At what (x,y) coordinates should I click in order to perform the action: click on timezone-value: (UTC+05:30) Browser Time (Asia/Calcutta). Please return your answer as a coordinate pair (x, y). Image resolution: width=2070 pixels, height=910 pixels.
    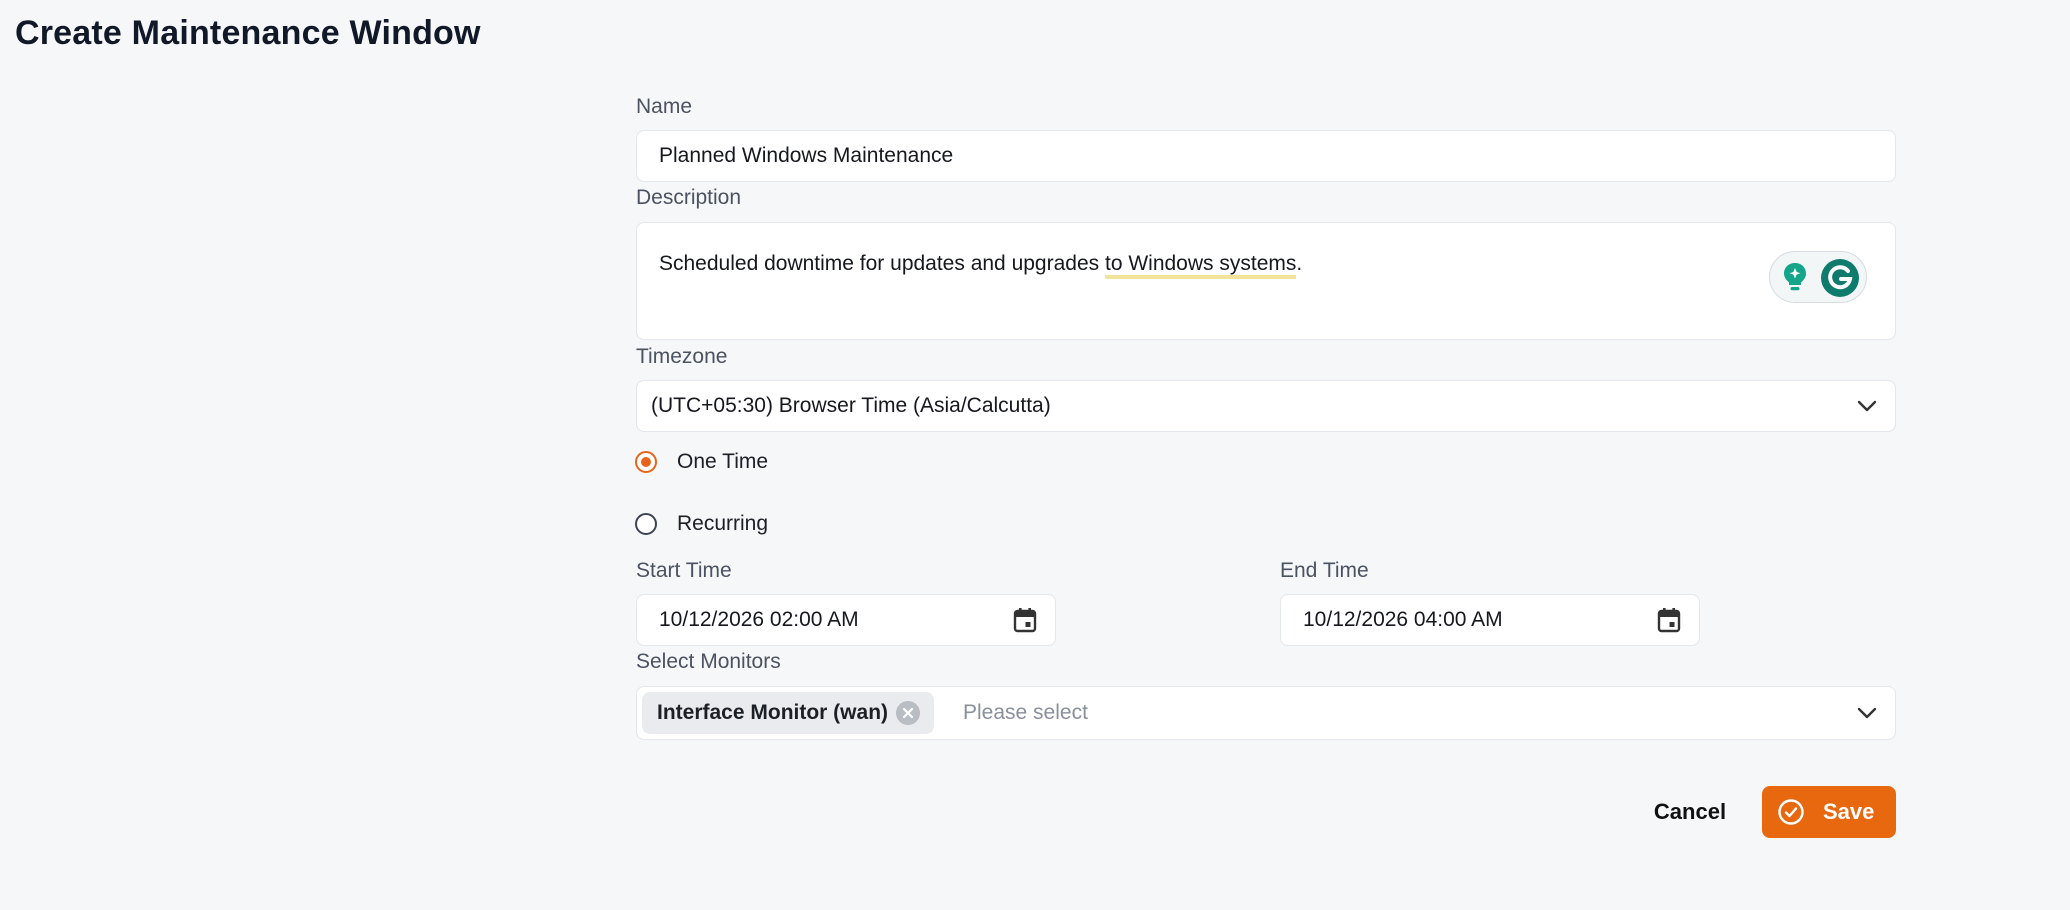
    Looking at the image, I should click on (851, 405).